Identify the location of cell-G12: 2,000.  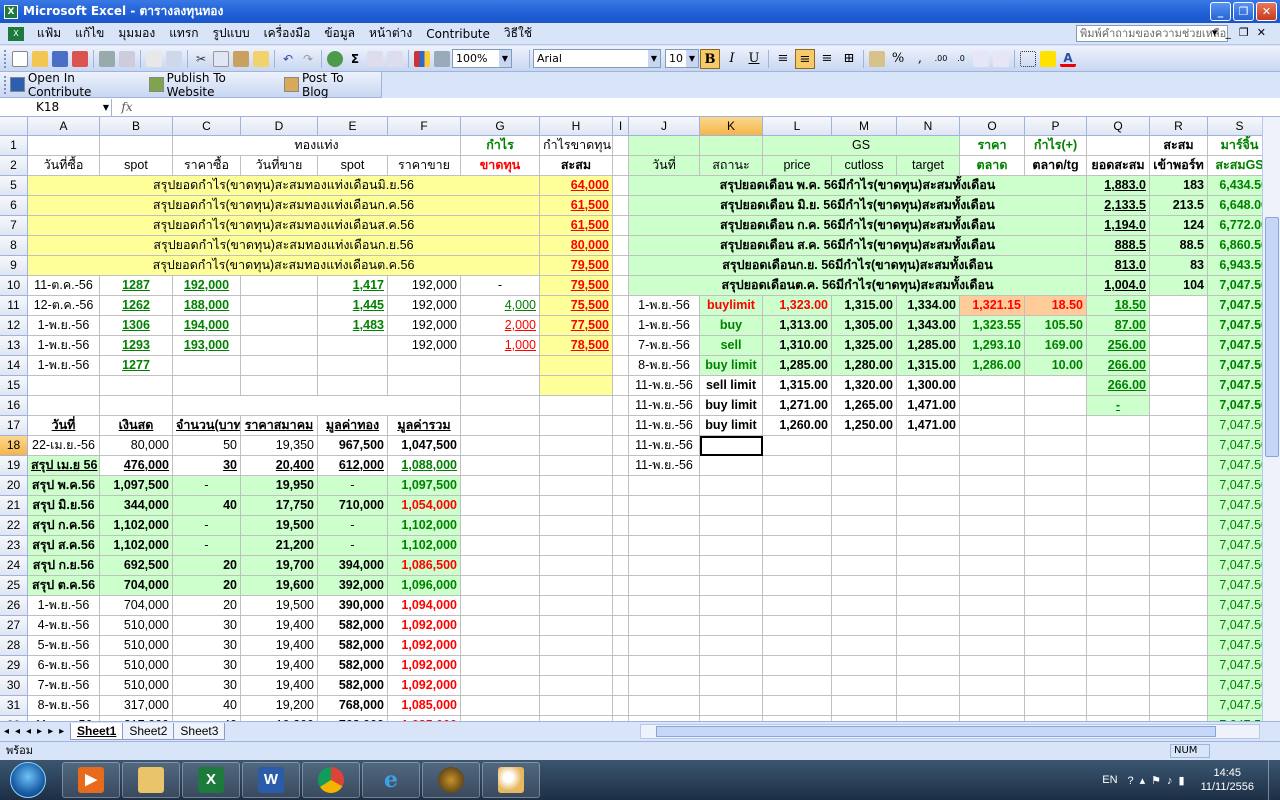
(500, 326).